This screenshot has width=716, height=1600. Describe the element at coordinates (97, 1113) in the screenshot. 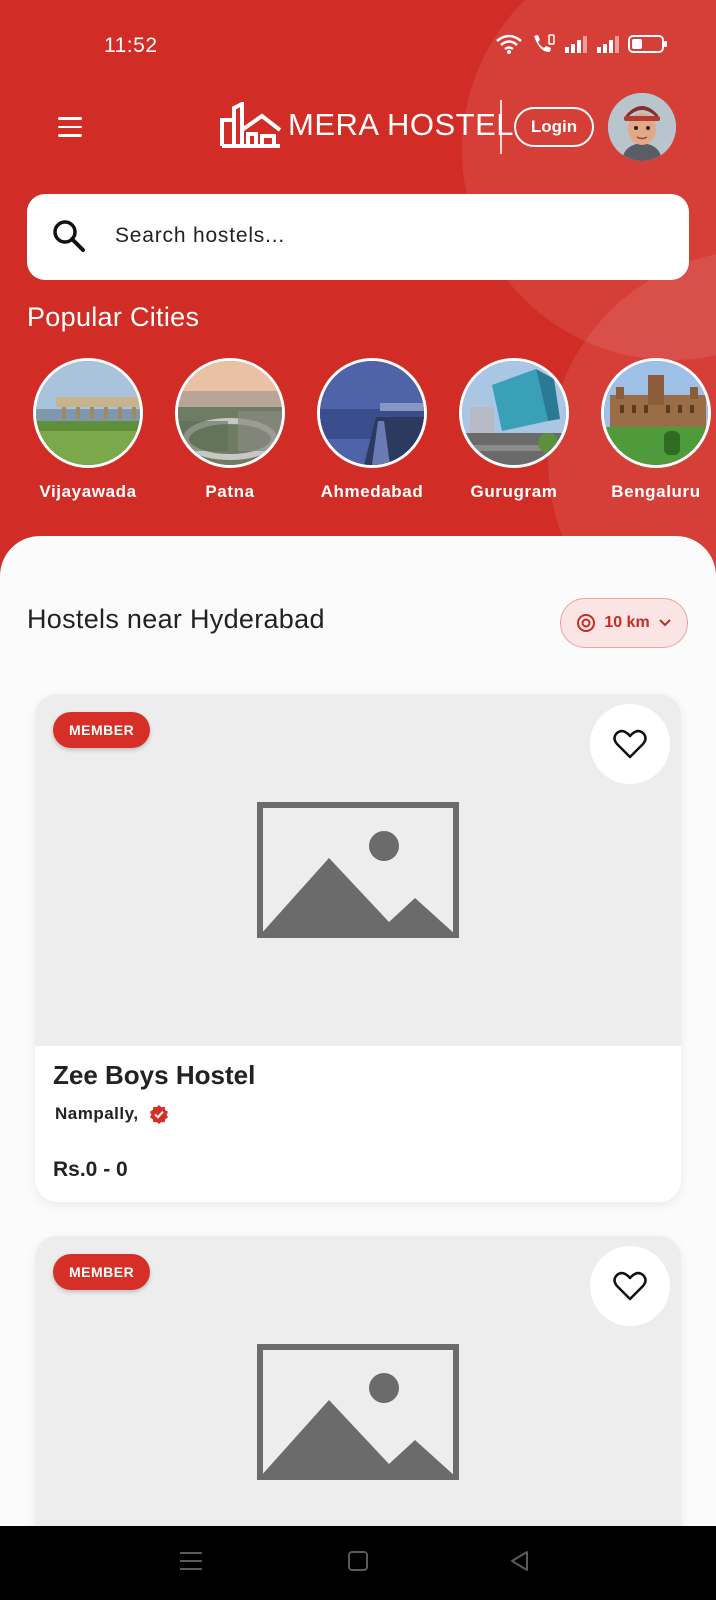

I see `location-text: Nampally,` at that location.